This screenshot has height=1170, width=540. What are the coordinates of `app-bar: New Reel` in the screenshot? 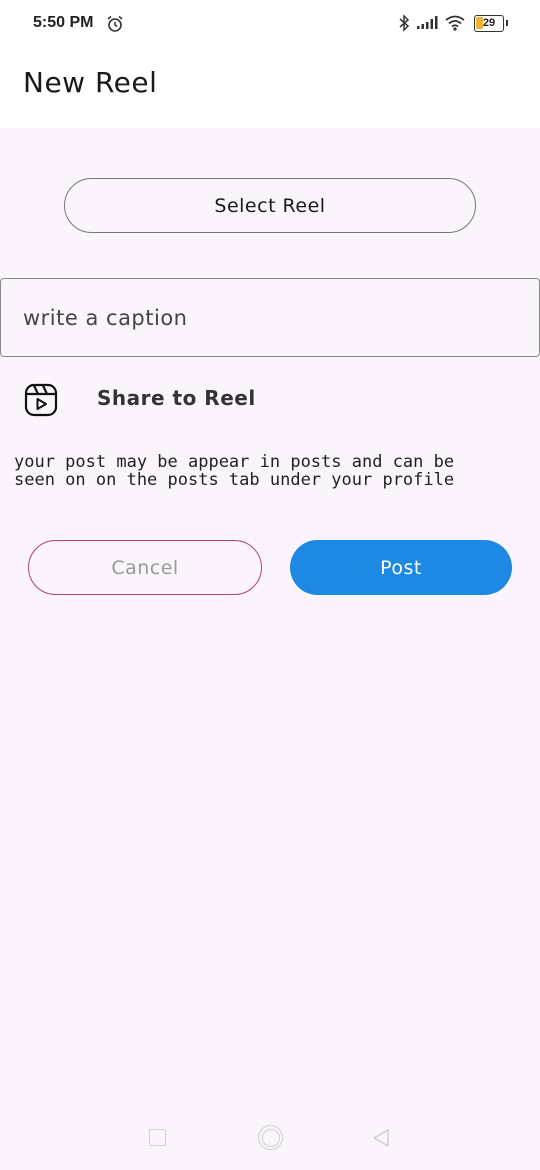 It's located at (270, 84).